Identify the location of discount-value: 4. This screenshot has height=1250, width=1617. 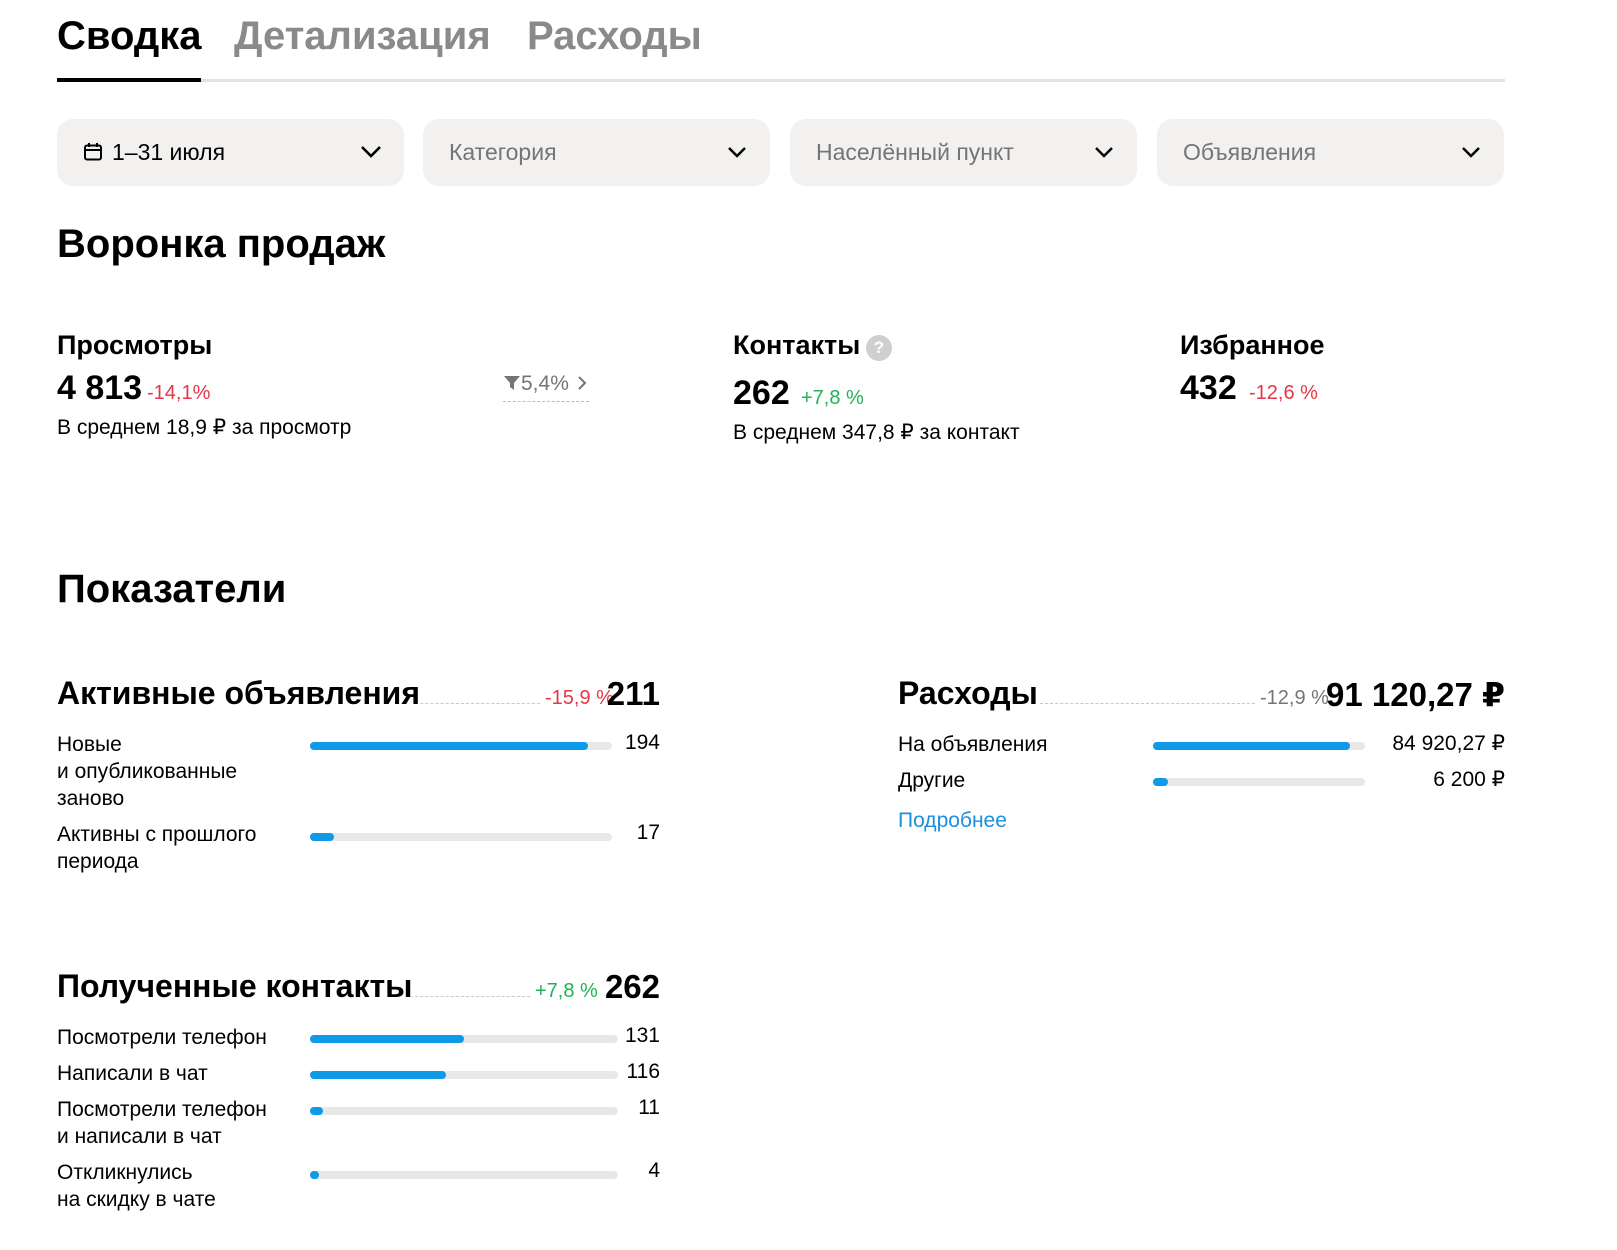
(654, 1170).